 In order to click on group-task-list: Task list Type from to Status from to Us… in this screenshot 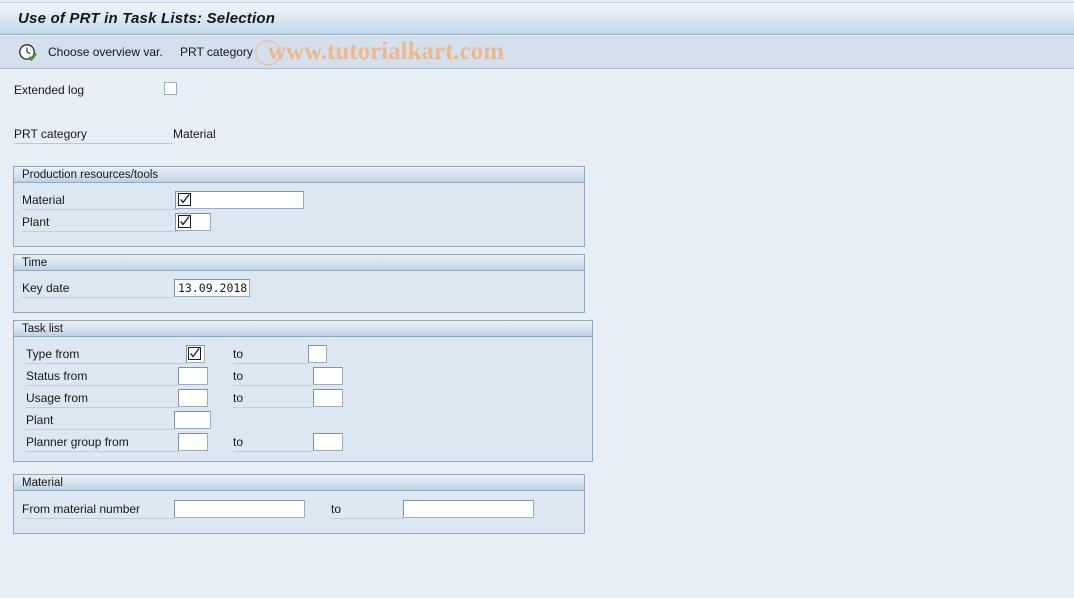, I will do `click(303, 391)`.